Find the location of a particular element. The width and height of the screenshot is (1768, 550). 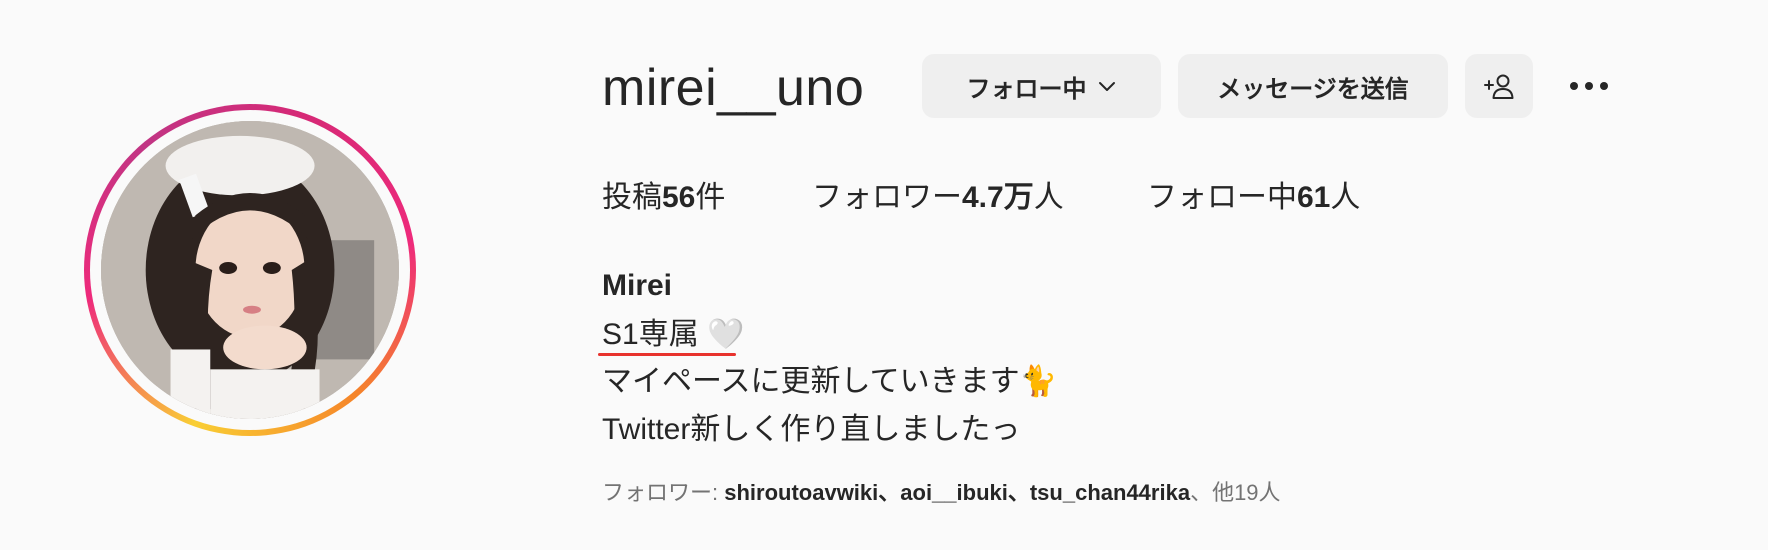

avatar-photo is located at coordinates (250, 270).